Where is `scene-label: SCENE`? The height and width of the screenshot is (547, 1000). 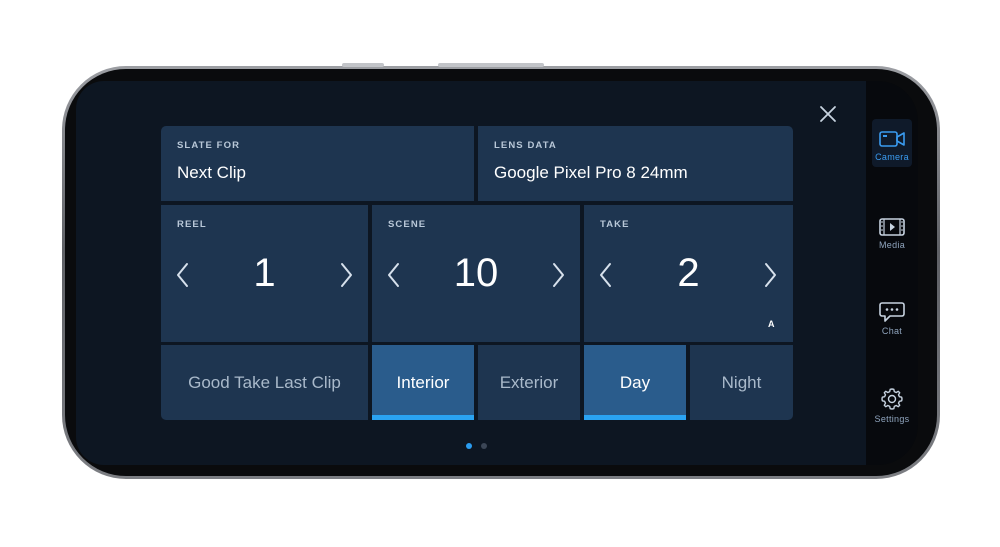 scene-label: SCENE is located at coordinates (407, 224).